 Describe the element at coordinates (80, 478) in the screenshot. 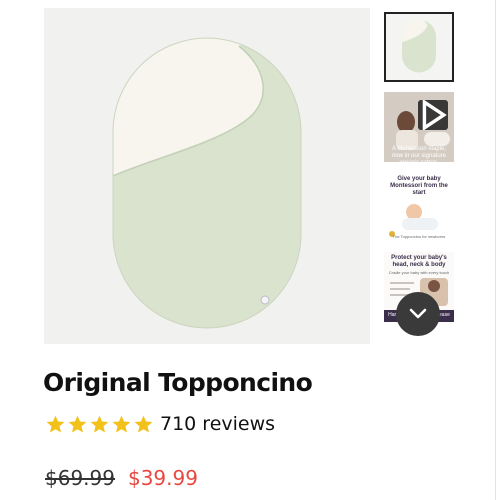

I see `original-price: $69.99` at that location.